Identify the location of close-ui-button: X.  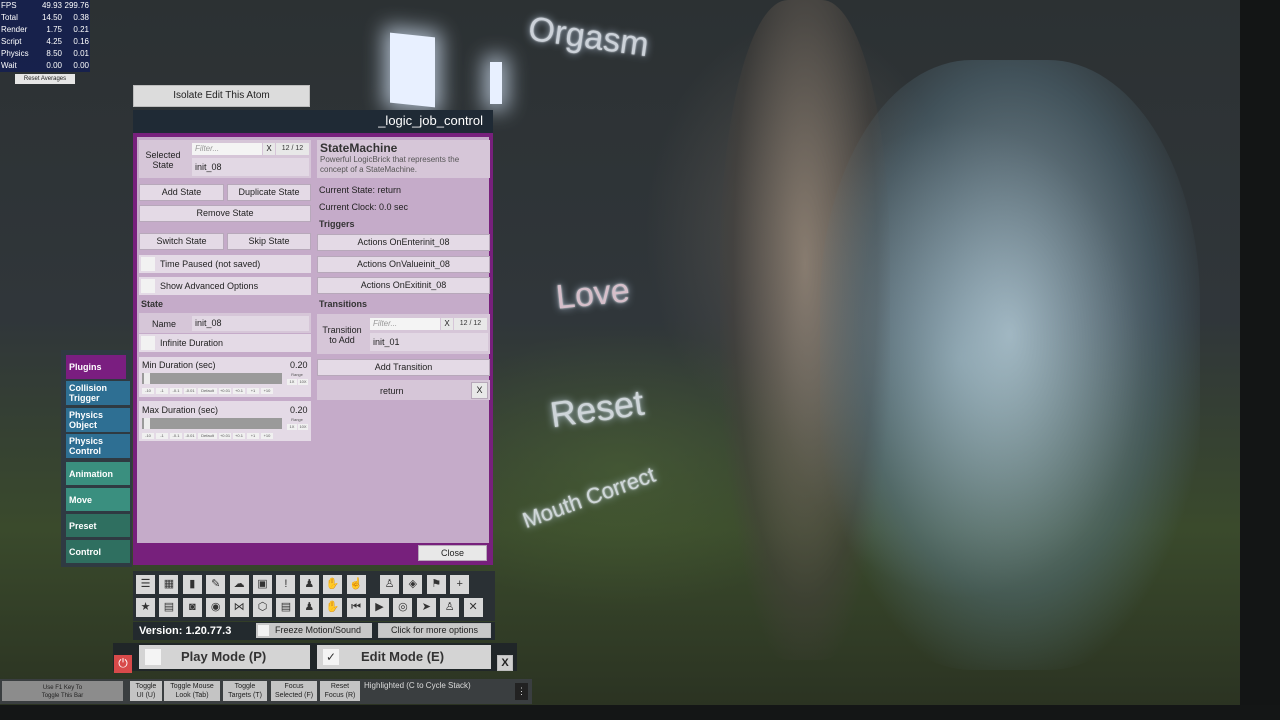
(505, 663).